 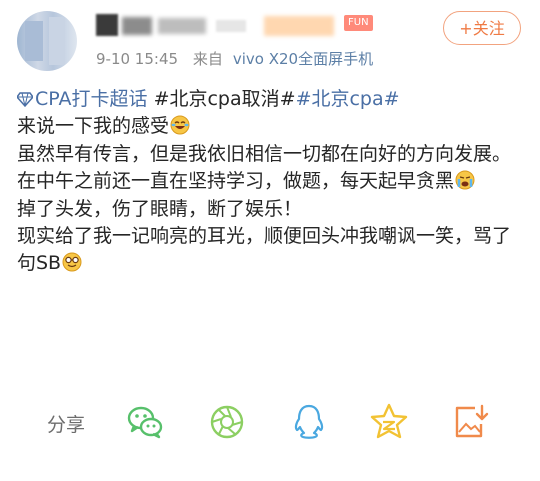 I want to click on post-meta: 9-10 15:45 来自 vivo X20全面屏手机, so click(x=239, y=58).